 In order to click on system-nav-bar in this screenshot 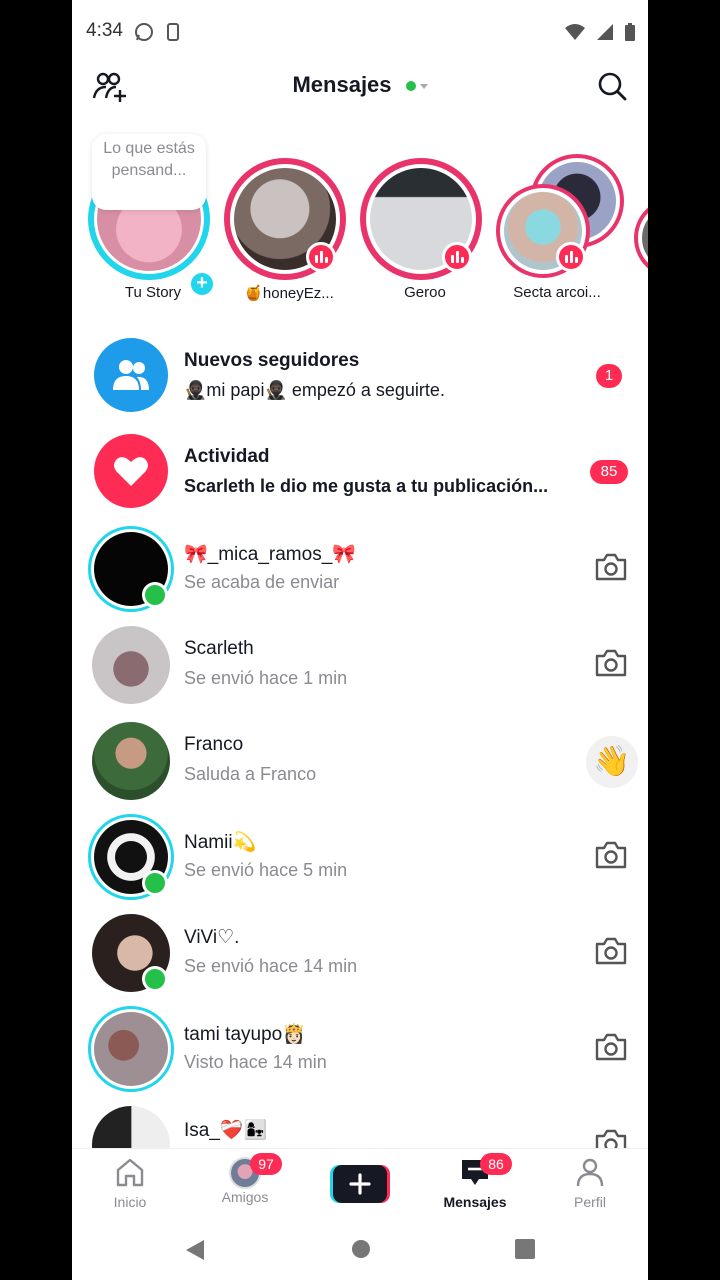, I will do `click(360, 1250)`.